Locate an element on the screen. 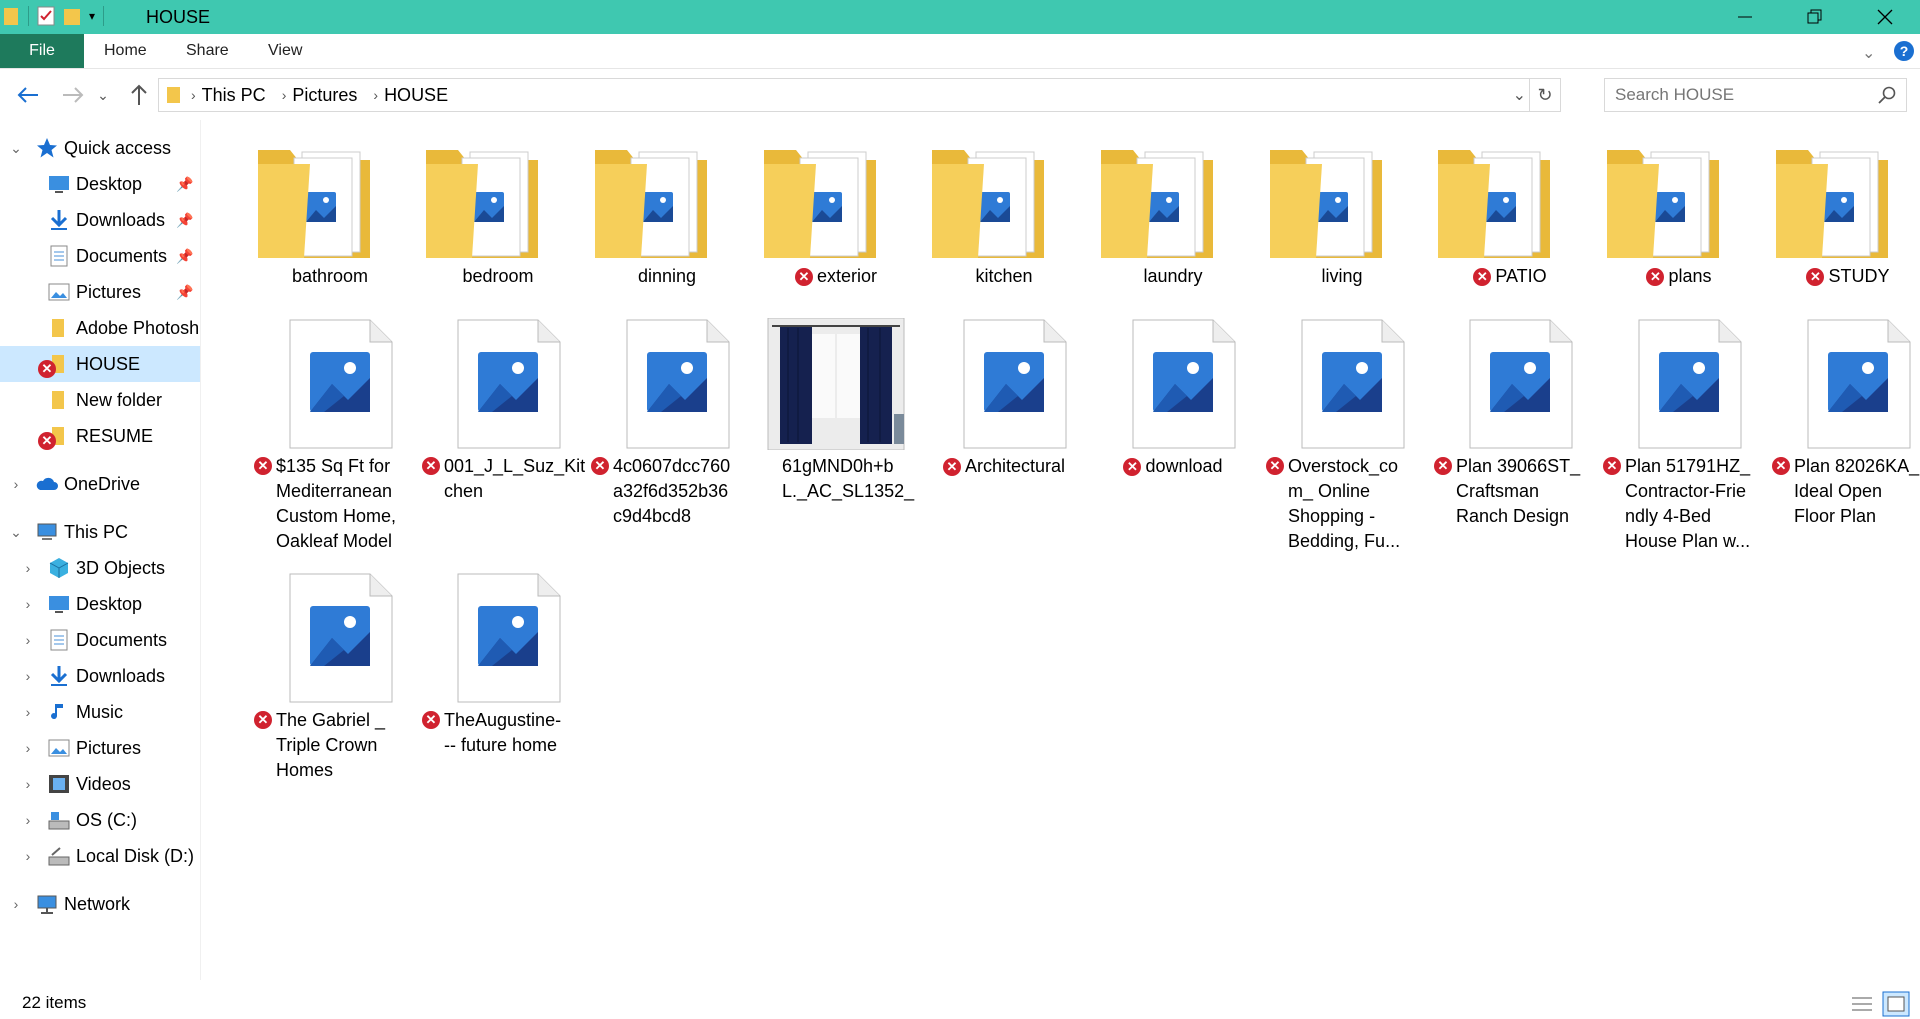 This screenshot has height=1019, width=1920. folder-item-exterior: ✕ exterior is located at coordinates (836, 218).